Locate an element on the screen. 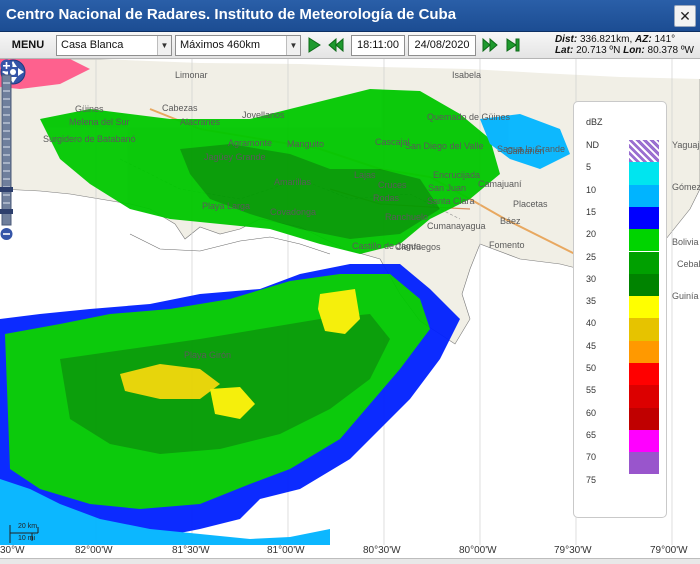 Image resolution: width=700 pixels, height=564 pixels. place-label: Playa Girón is located at coordinates (208, 355).